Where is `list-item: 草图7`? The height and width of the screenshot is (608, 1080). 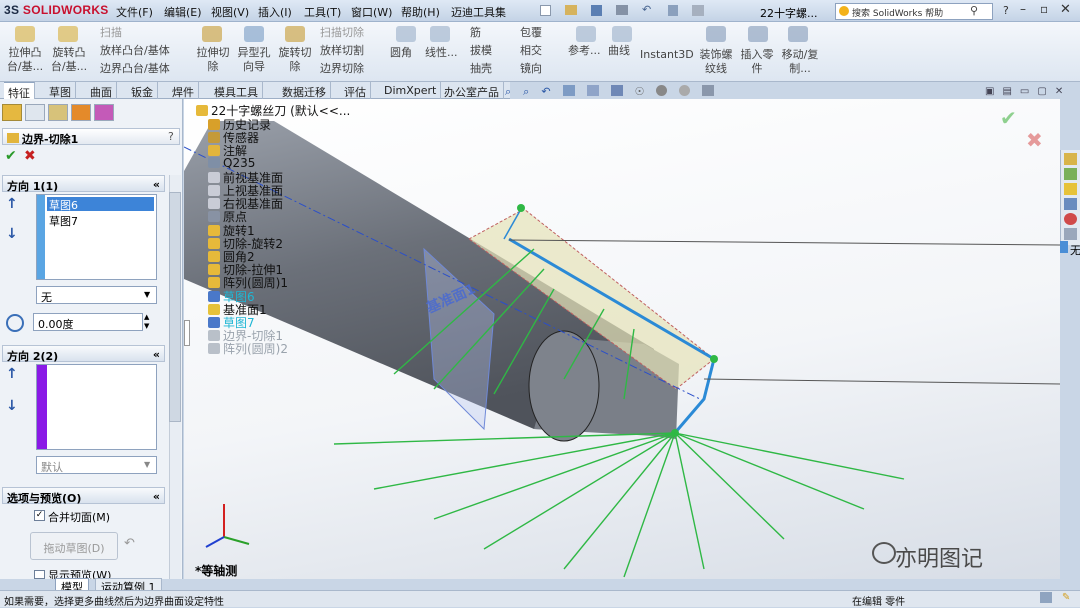
list-item: 草图7 is located at coordinates (62, 221).